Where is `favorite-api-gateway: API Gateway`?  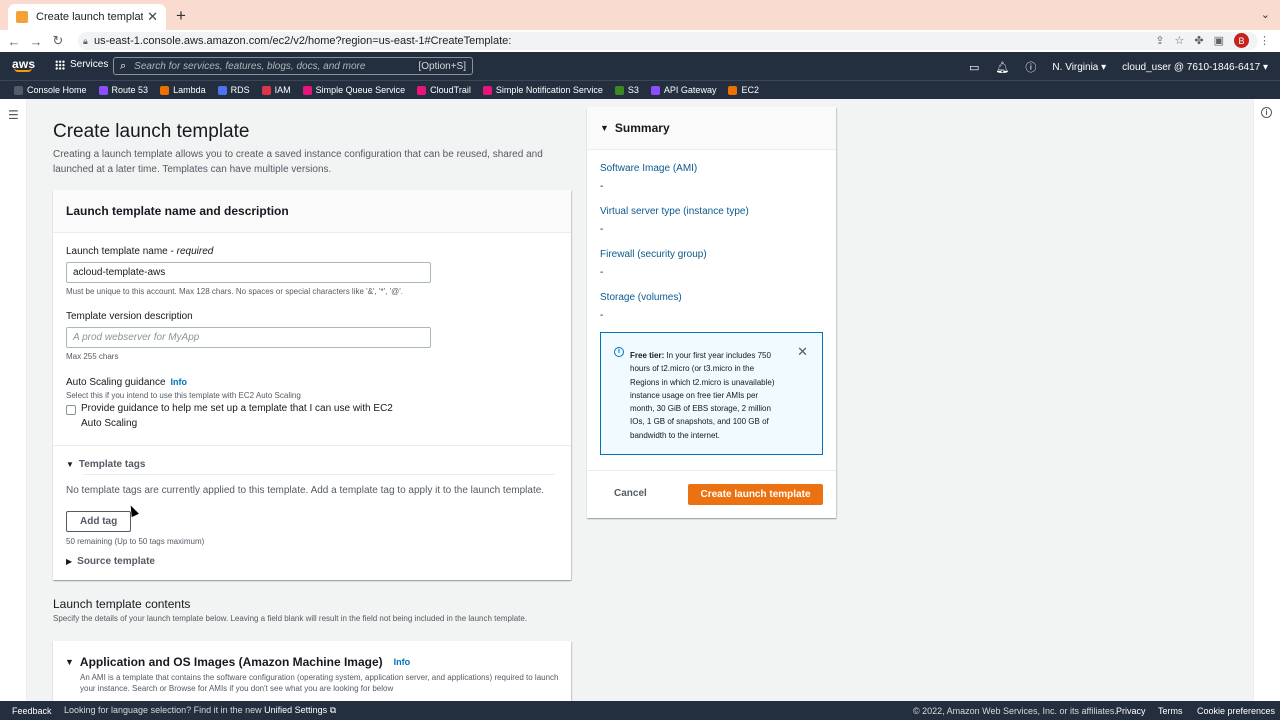 favorite-api-gateway: API Gateway is located at coordinates (683, 90).